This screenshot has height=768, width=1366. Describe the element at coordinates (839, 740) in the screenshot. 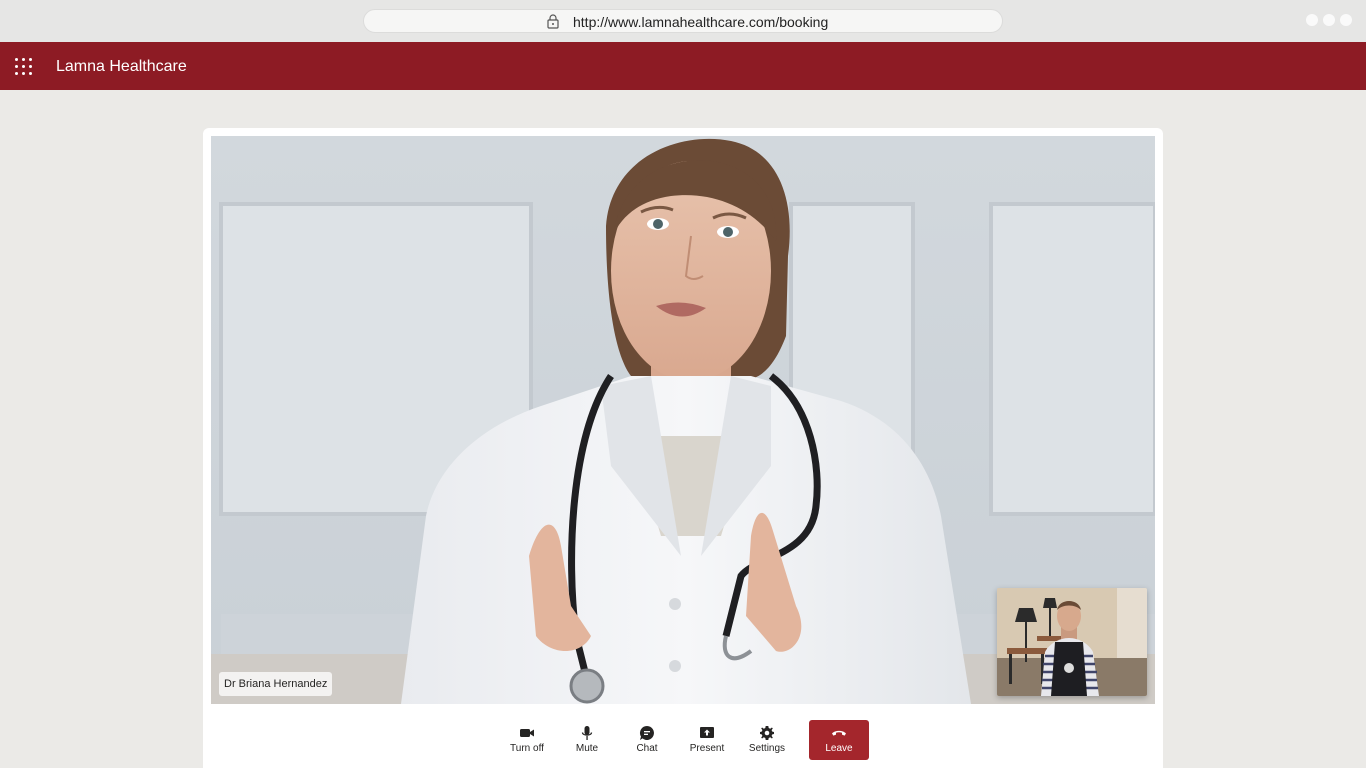

I see `leave-call-button: Leave` at that location.